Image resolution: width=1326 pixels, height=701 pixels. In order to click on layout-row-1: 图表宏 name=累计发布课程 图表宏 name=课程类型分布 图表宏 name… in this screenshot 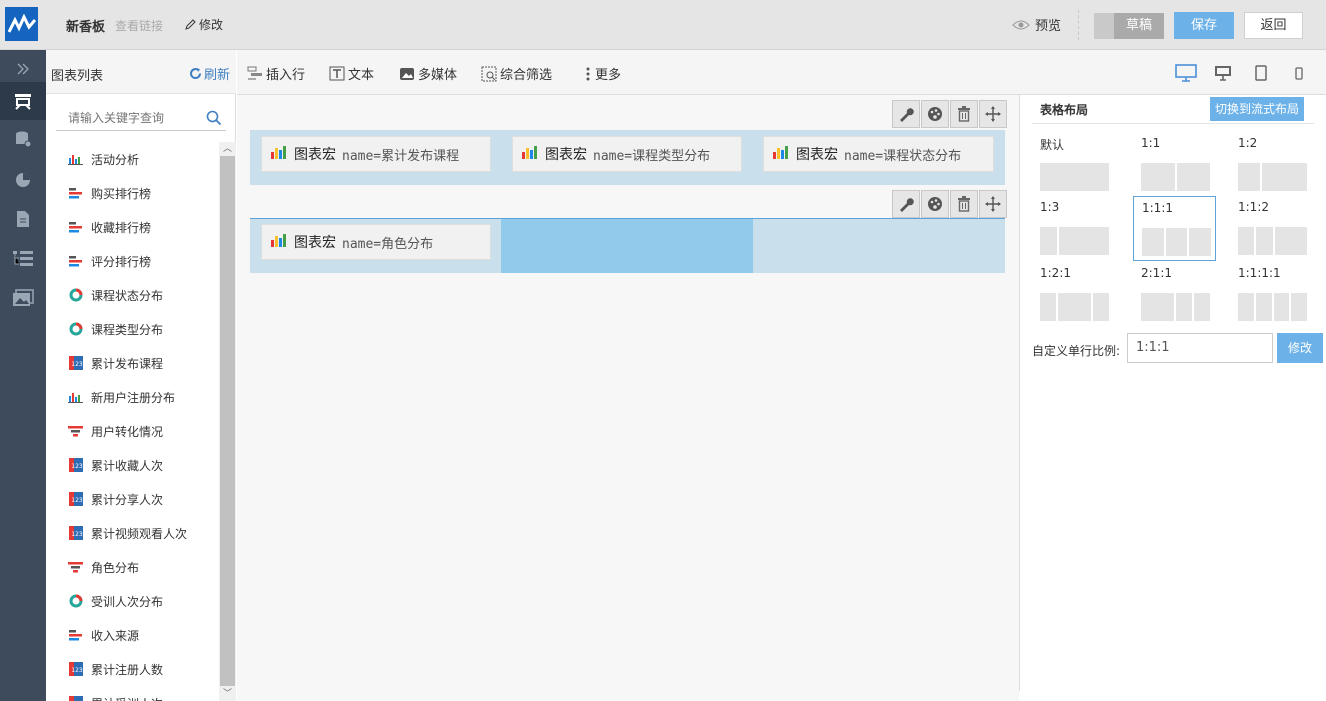, I will do `click(627, 157)`.